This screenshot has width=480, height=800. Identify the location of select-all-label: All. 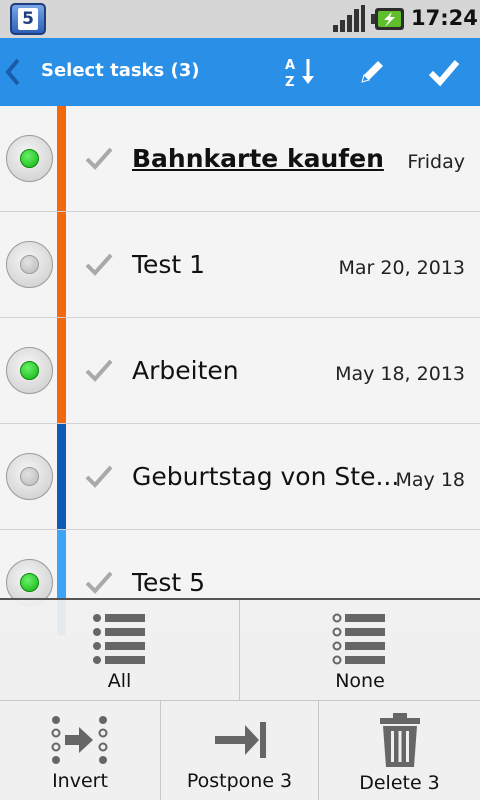
(119, 681).